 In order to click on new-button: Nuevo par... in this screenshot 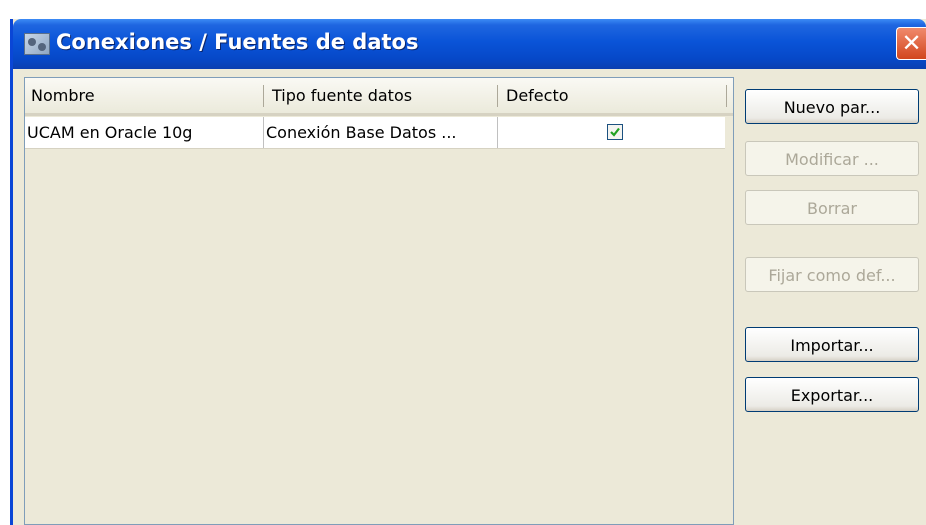, I will do `click(832, 106)`.